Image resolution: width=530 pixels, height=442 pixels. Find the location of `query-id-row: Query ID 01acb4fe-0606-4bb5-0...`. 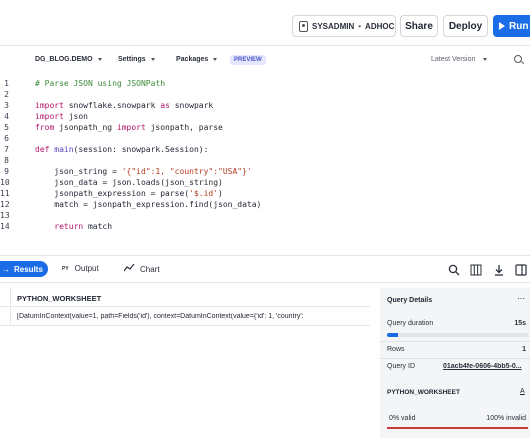

query-id-row: Query ID 01acb4fe-0606-4bb5-0... is located at coordinates (458, 366).